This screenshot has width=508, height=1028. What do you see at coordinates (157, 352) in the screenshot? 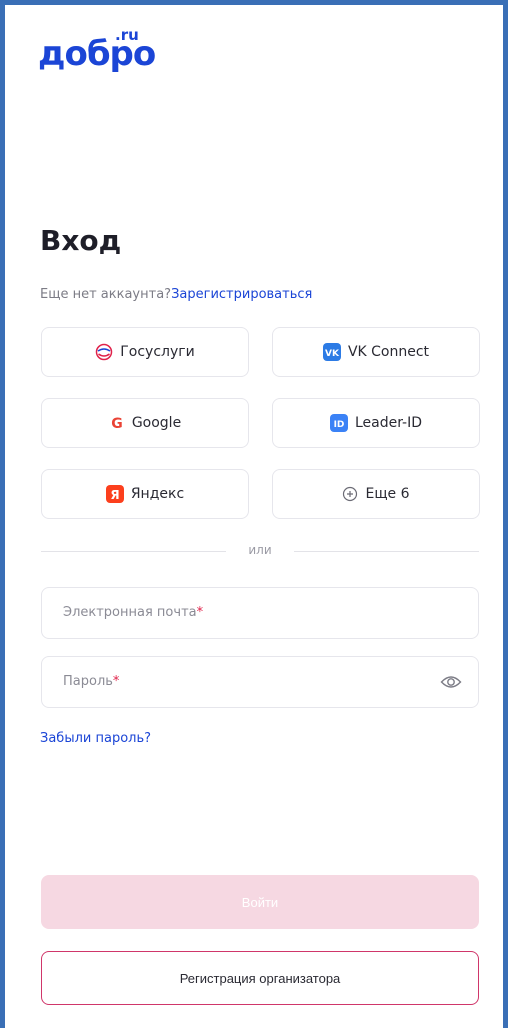
I see `provider-label: Госуслуги` at bounding box center [157, 352].